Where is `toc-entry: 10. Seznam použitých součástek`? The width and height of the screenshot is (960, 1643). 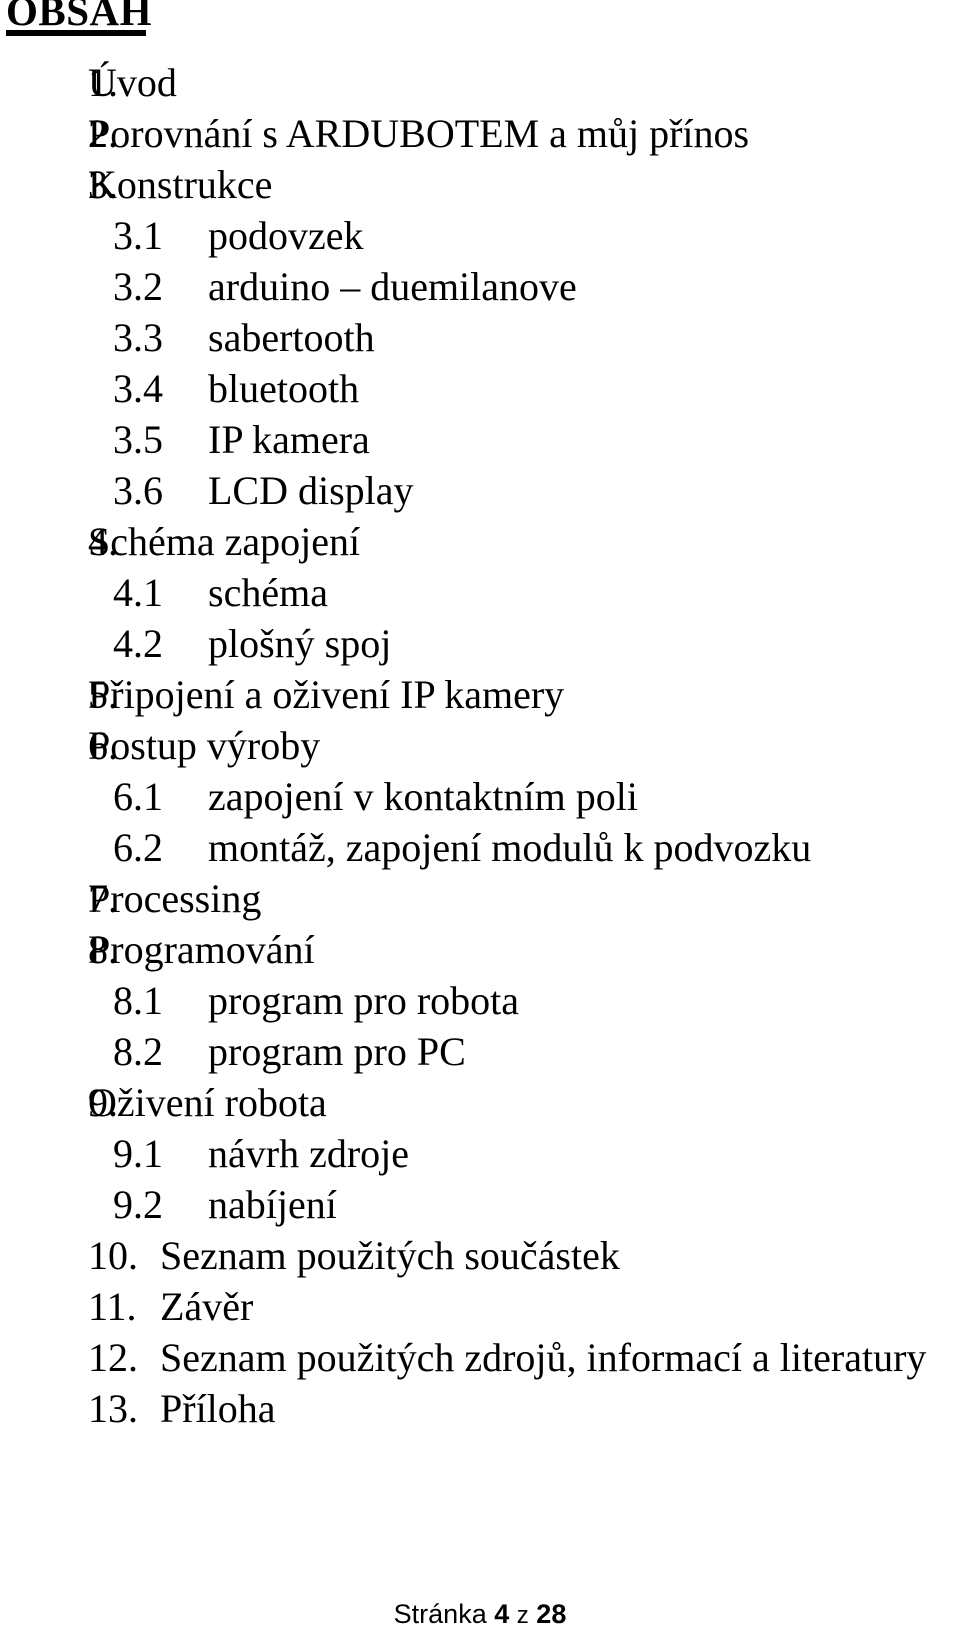
toc-entry: 10. Seznam použitých součástek is located at coordinates (480, 1255).